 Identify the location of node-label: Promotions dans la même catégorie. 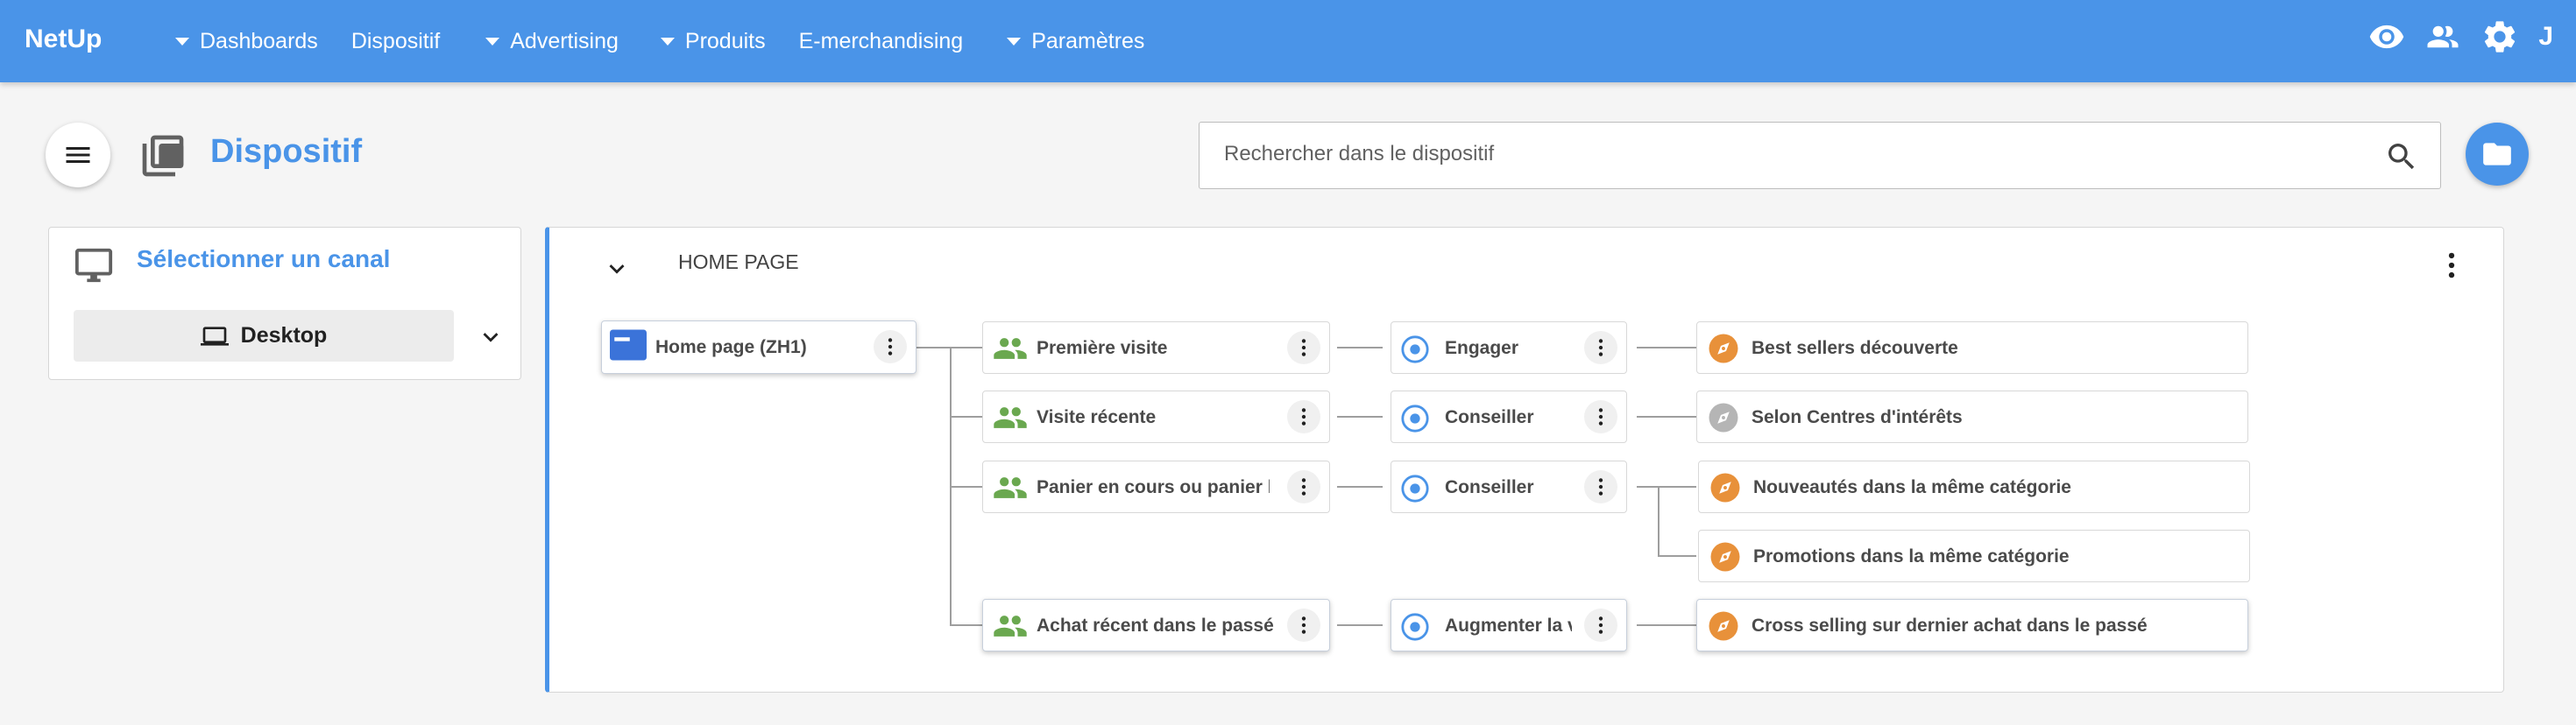
(1911, 556).